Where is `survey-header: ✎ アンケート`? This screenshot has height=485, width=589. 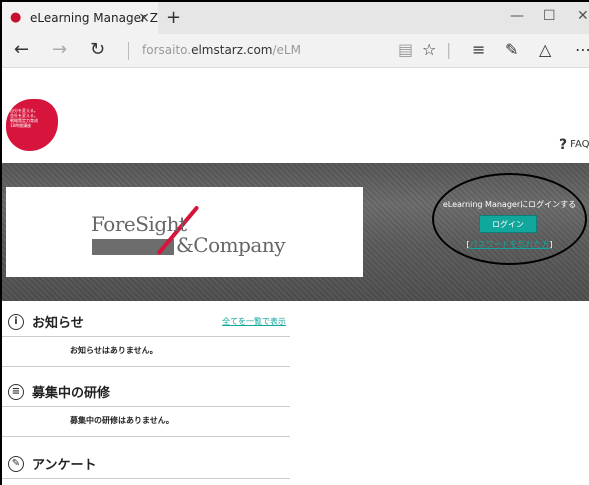 survey-header: ✎ アンケート is located at coordinates (146, 464).